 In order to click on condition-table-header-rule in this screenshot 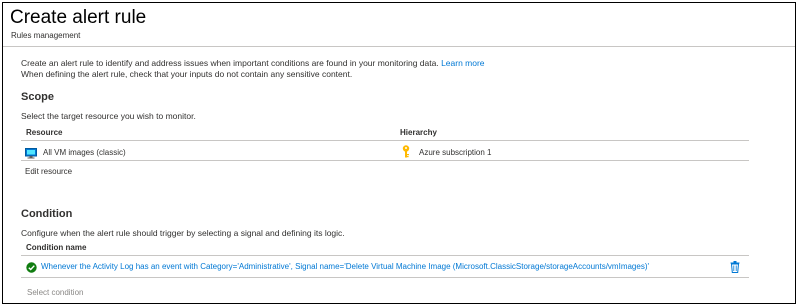, I will do `click(385, 255)`.